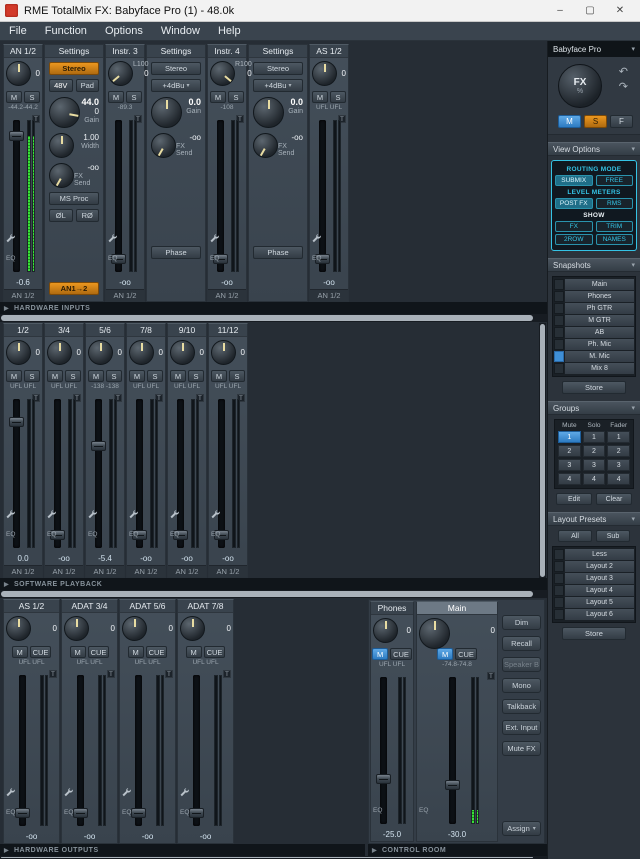 The height and width of the screenshot is (859, 640). Describe the element at coordinates (278, 252) in the screenshot. I see `phase-button: Phase` at that location.